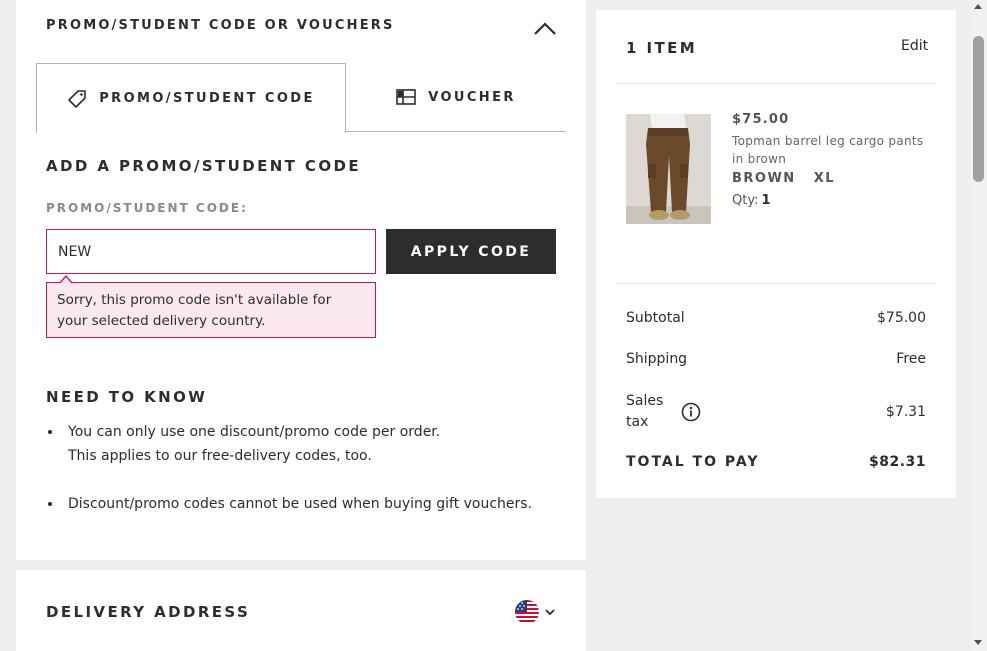  I want to click on delivery-address-title: DELIVERY ADDRESS, so click(148, 612).